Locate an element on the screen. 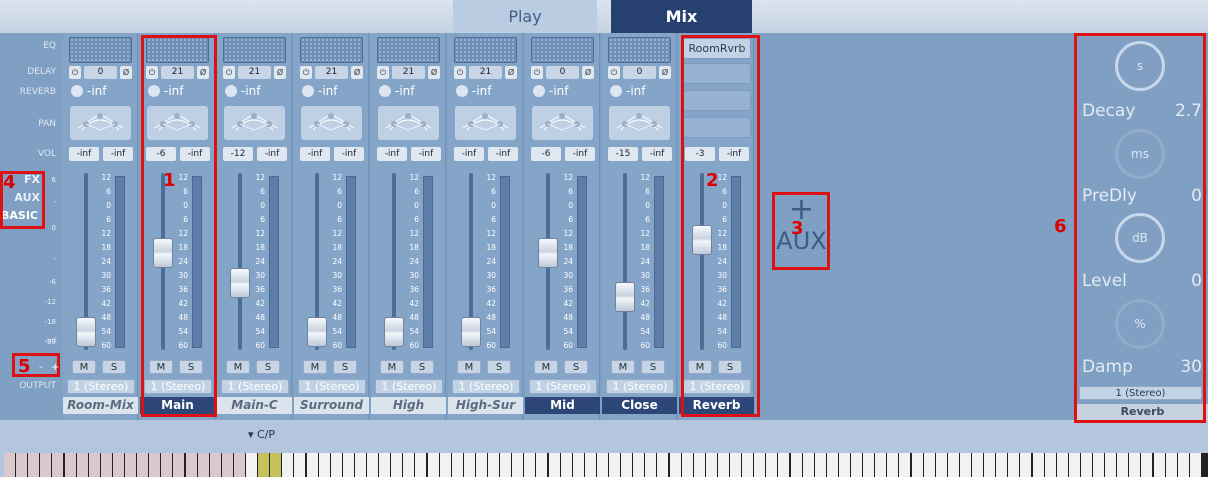 Image resolution: width=1208 pixels, height=477 pixels. channel-name: High is located at coordinates (408, 405).